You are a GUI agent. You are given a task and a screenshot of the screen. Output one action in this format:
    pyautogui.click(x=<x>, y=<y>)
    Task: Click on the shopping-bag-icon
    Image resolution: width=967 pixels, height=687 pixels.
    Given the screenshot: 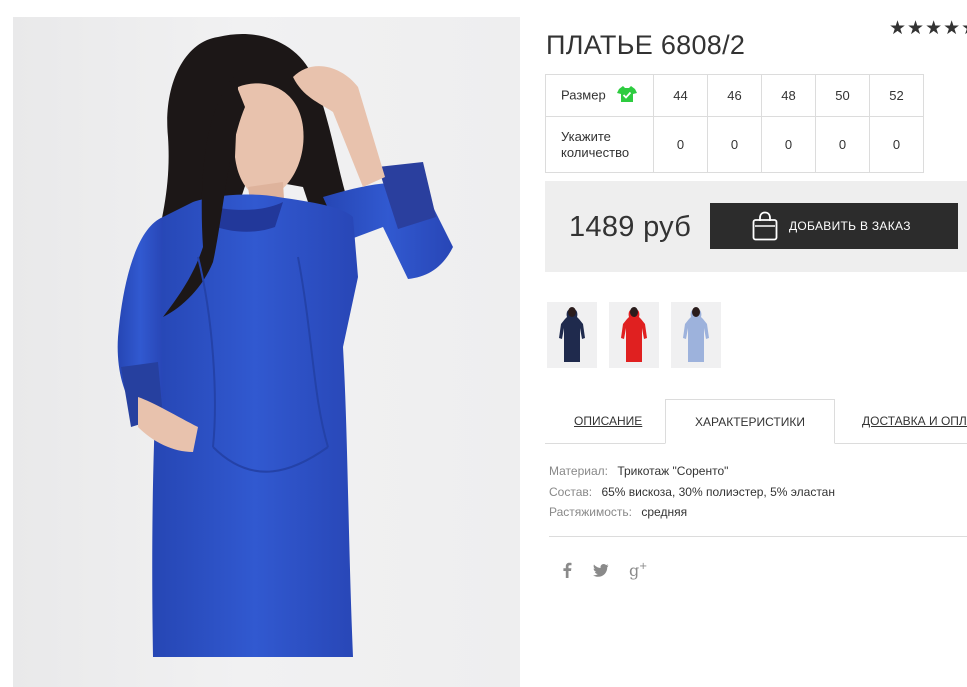 What is the action you would take?
    pyautogui.click(x=765, y=226)
    